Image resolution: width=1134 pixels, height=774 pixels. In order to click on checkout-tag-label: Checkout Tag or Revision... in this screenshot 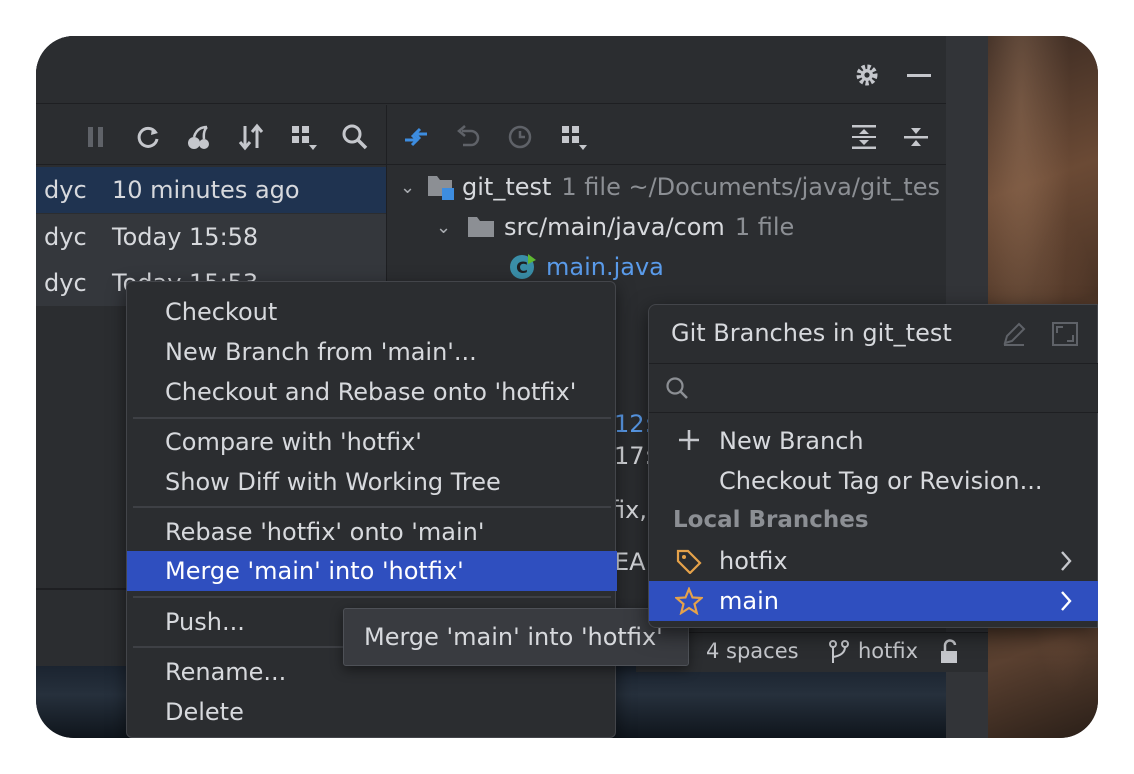, I will do `click(881, 481)`.